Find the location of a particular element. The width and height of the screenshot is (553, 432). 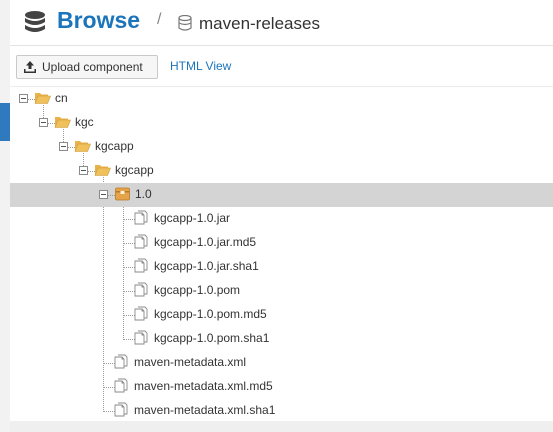

upload-component-button: Upload component is located at coordinates (87, 67).